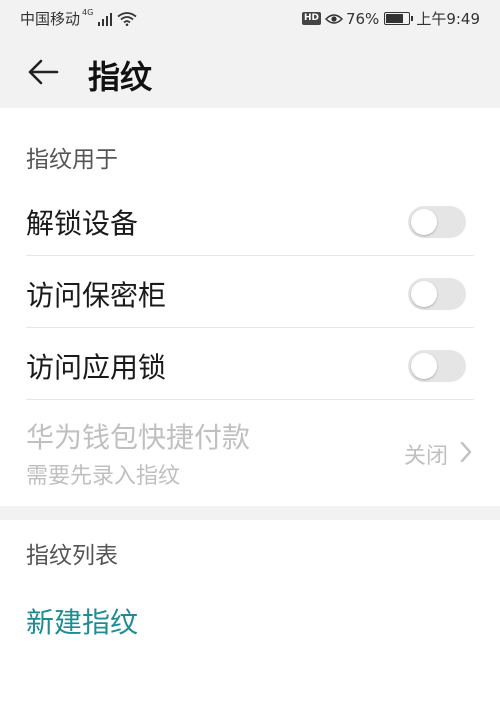  What do you see at coordinates (127, 18) in the screenshot?
I see `wifi-icon` at bounding box center [127, 18].